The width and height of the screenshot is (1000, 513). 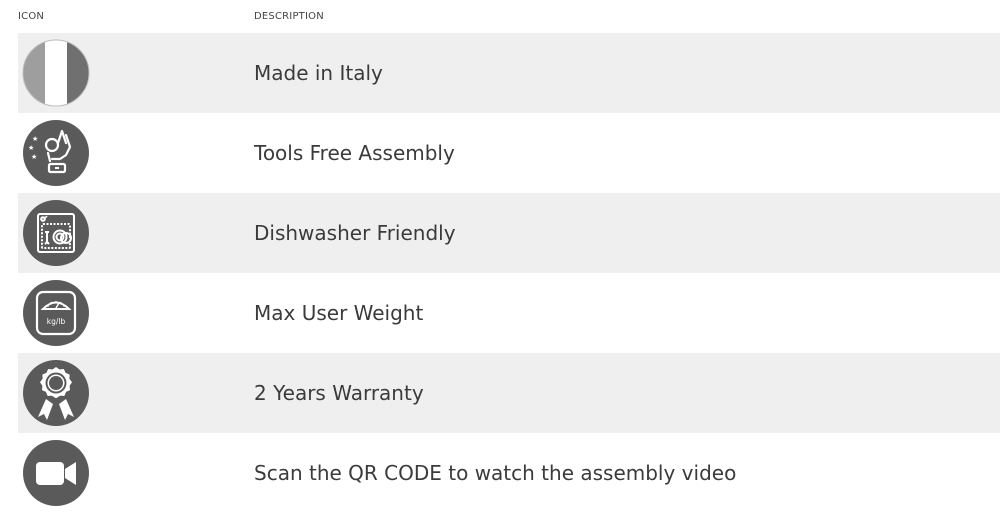 What do you see at coordinates (56, 73) in the screenshot?
I see `italy-flag-icon` at bounding box center [56, 73].